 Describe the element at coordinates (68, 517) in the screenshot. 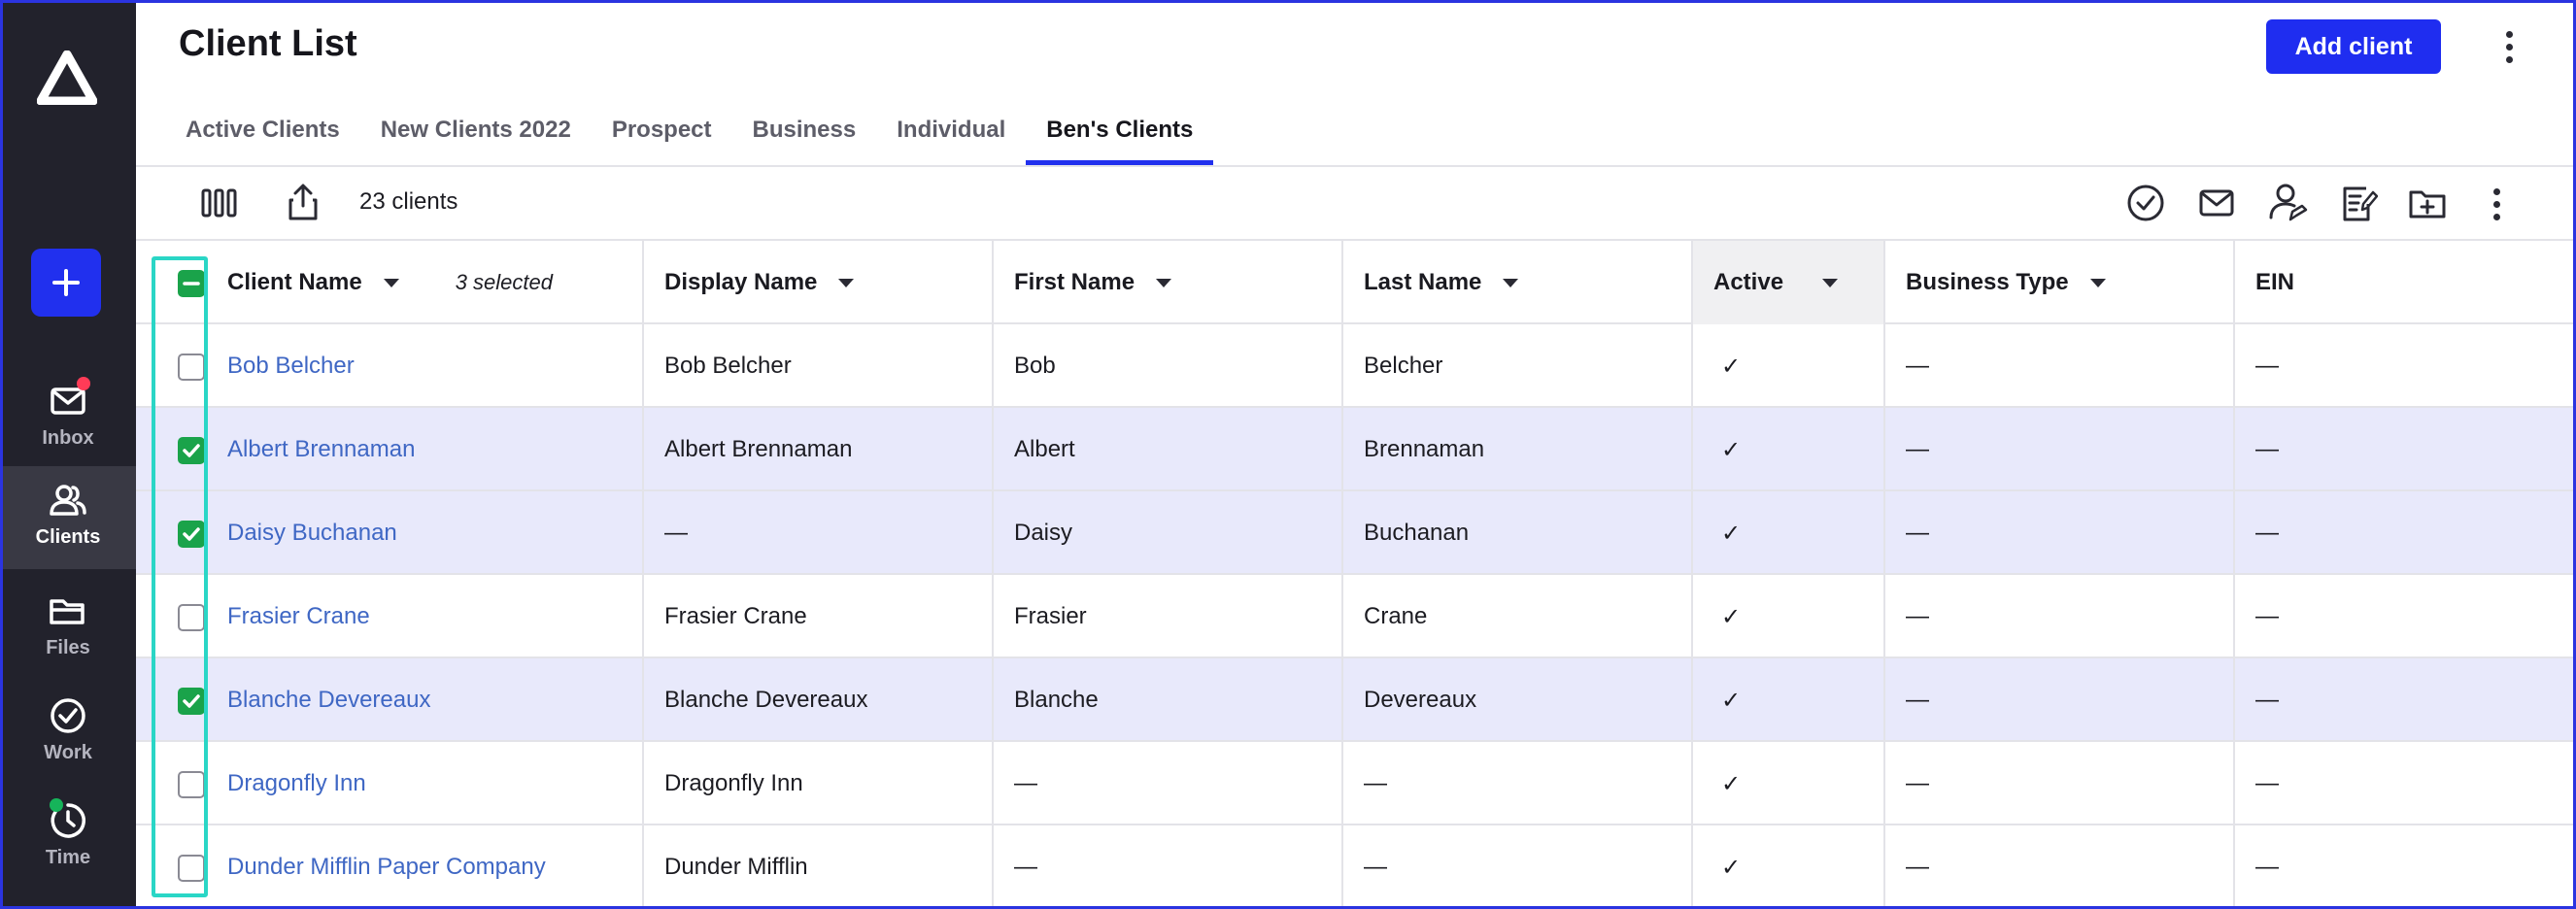

I see `nav-clients: Clients` at that location.